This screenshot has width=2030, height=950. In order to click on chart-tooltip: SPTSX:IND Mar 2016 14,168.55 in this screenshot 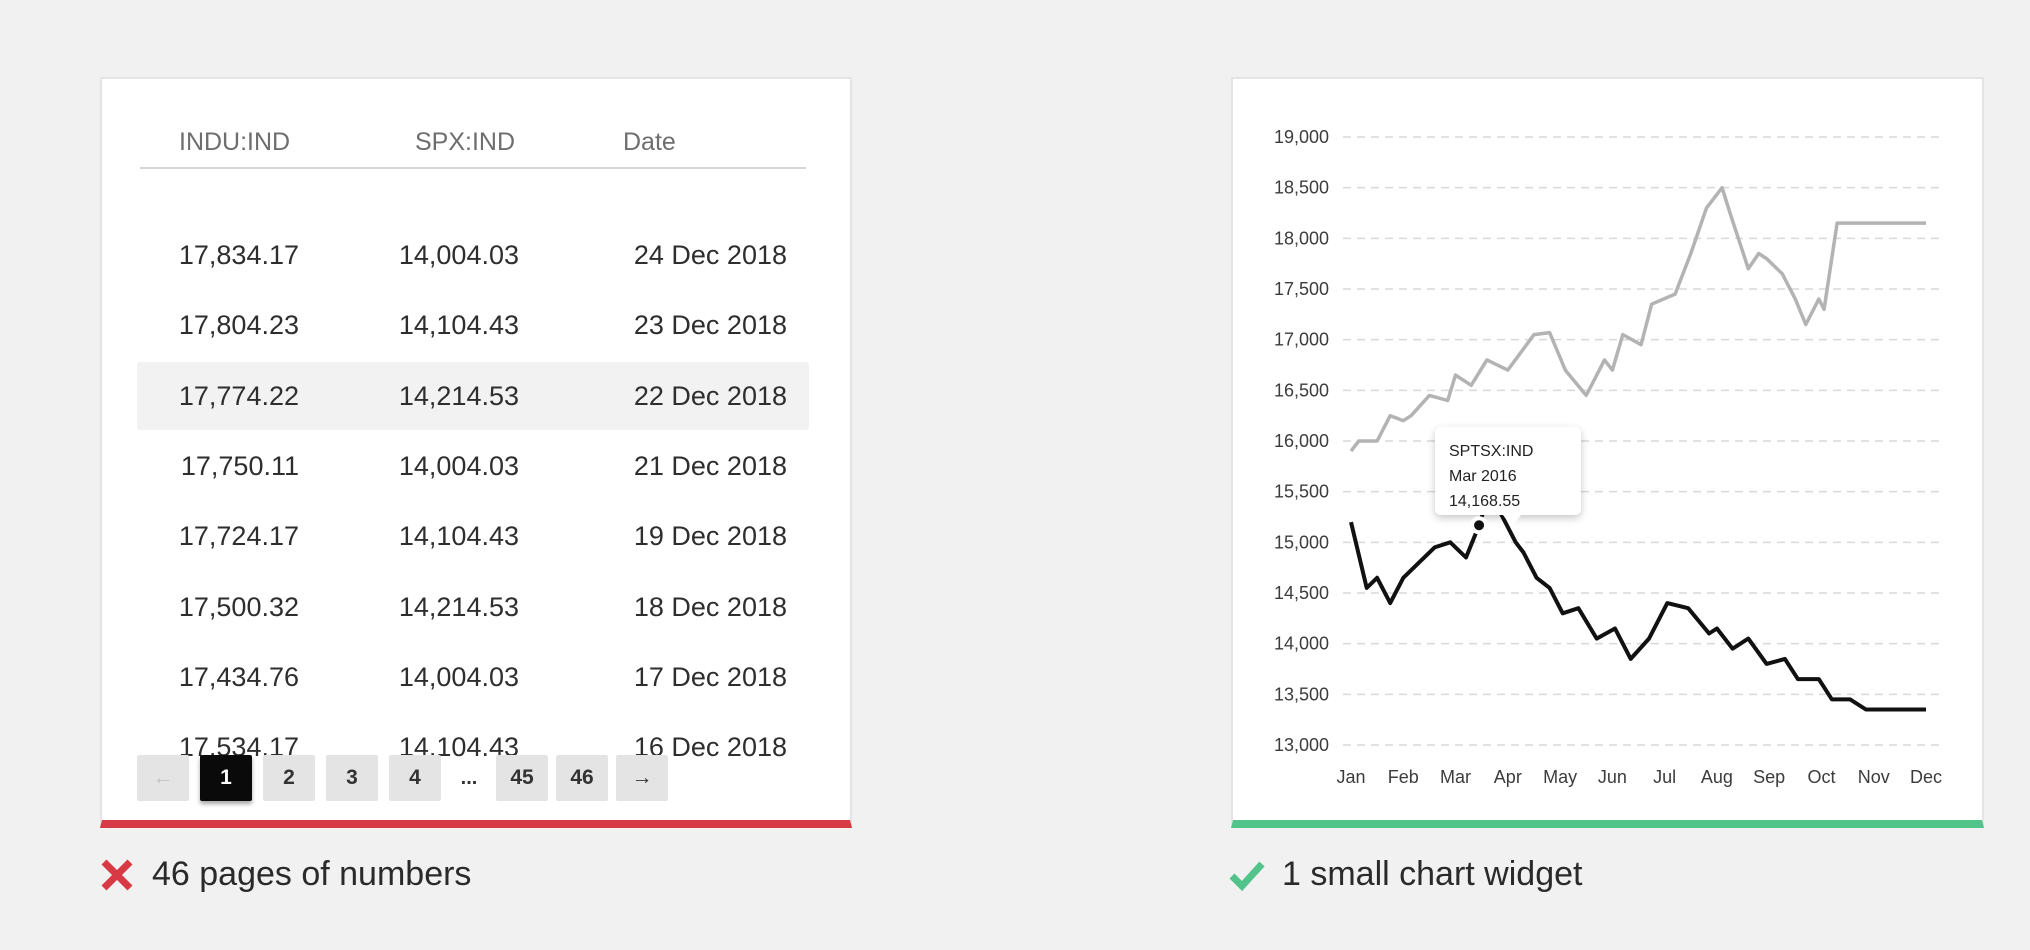, I will do `click(1508, 477)`.